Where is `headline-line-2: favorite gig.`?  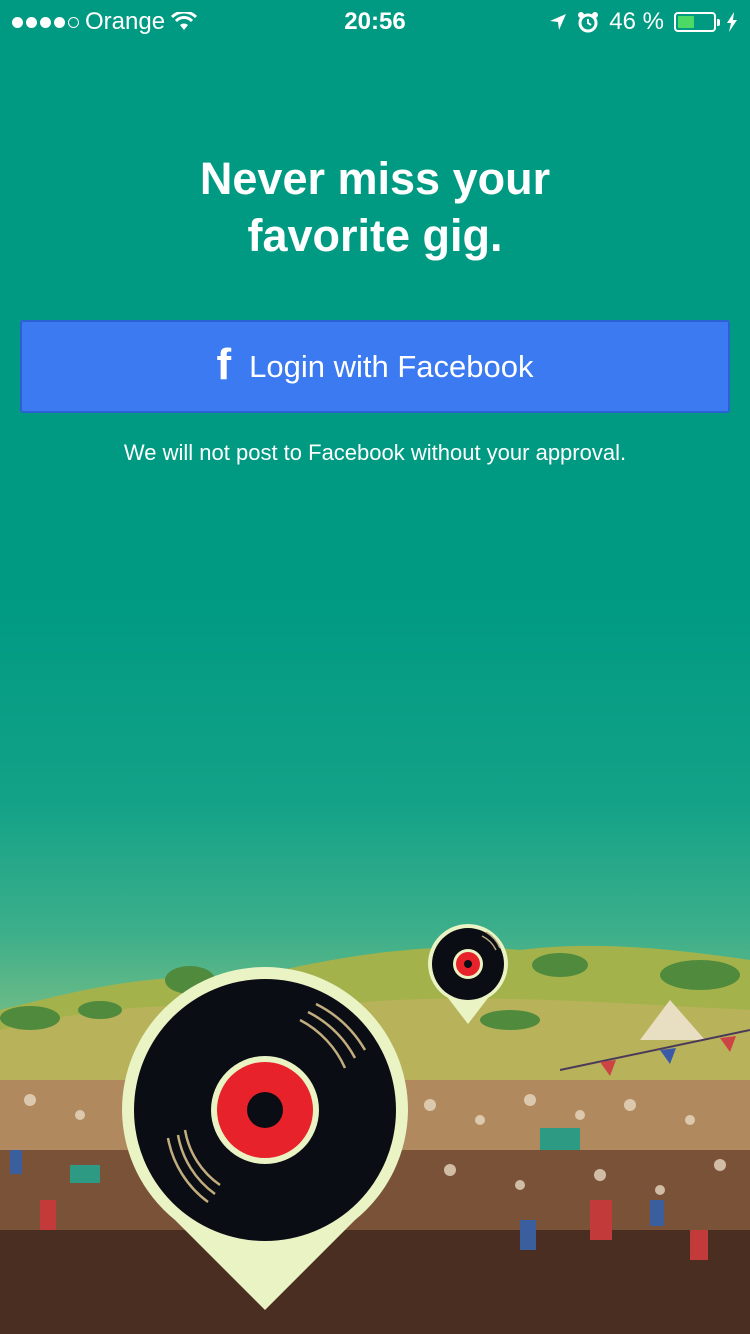 headline-line-2: favorite gig. is located at coordinates (375, 235).